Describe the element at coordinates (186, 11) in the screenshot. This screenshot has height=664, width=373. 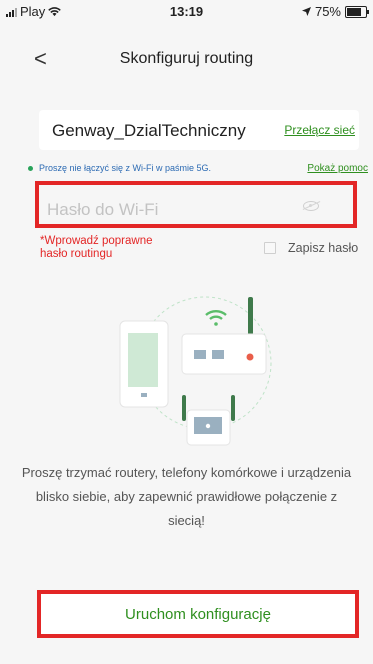
I see `status-bar: Play 13:19 75%` at that location.